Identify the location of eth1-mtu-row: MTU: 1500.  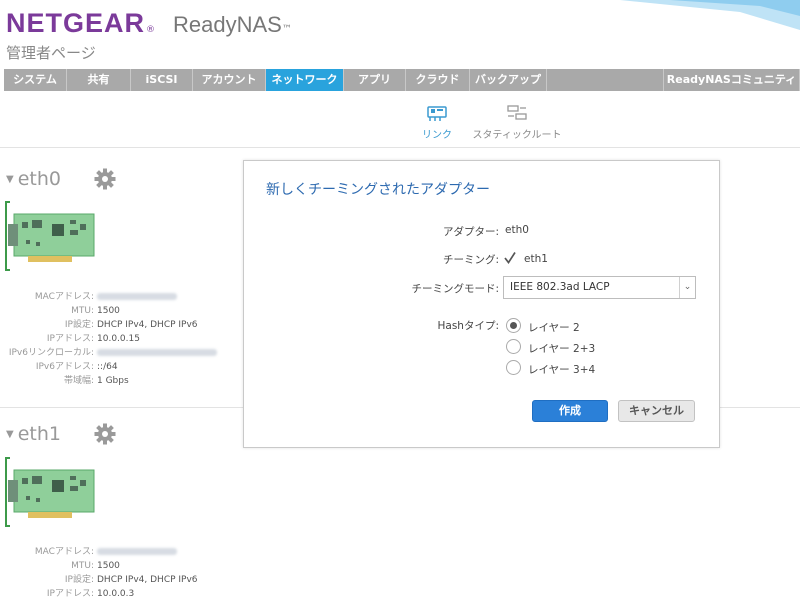
(100, 566).